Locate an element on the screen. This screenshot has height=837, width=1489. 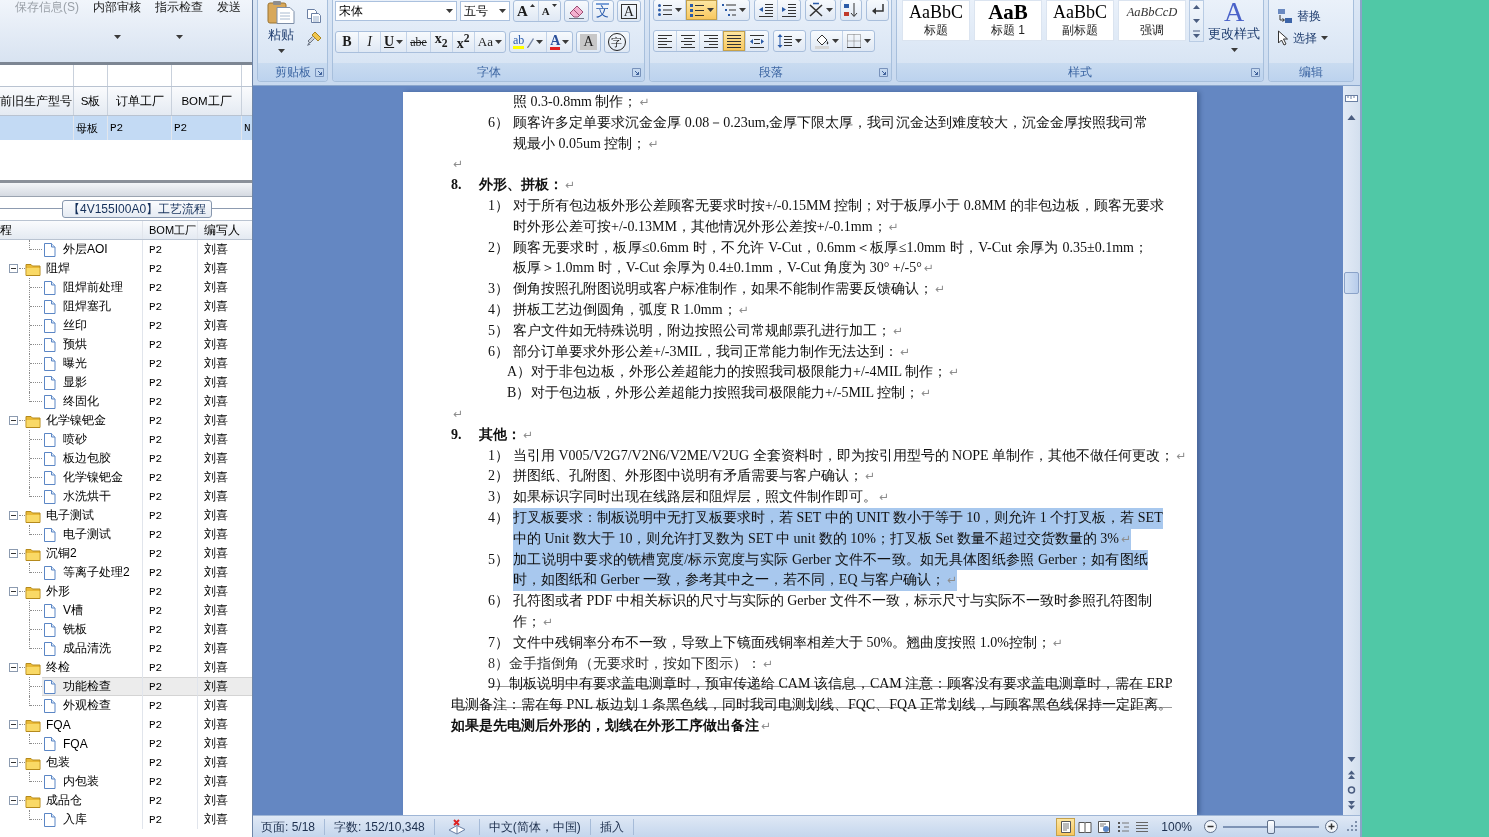
tree-item-label: 入库 is located at coordinates (75, 819).